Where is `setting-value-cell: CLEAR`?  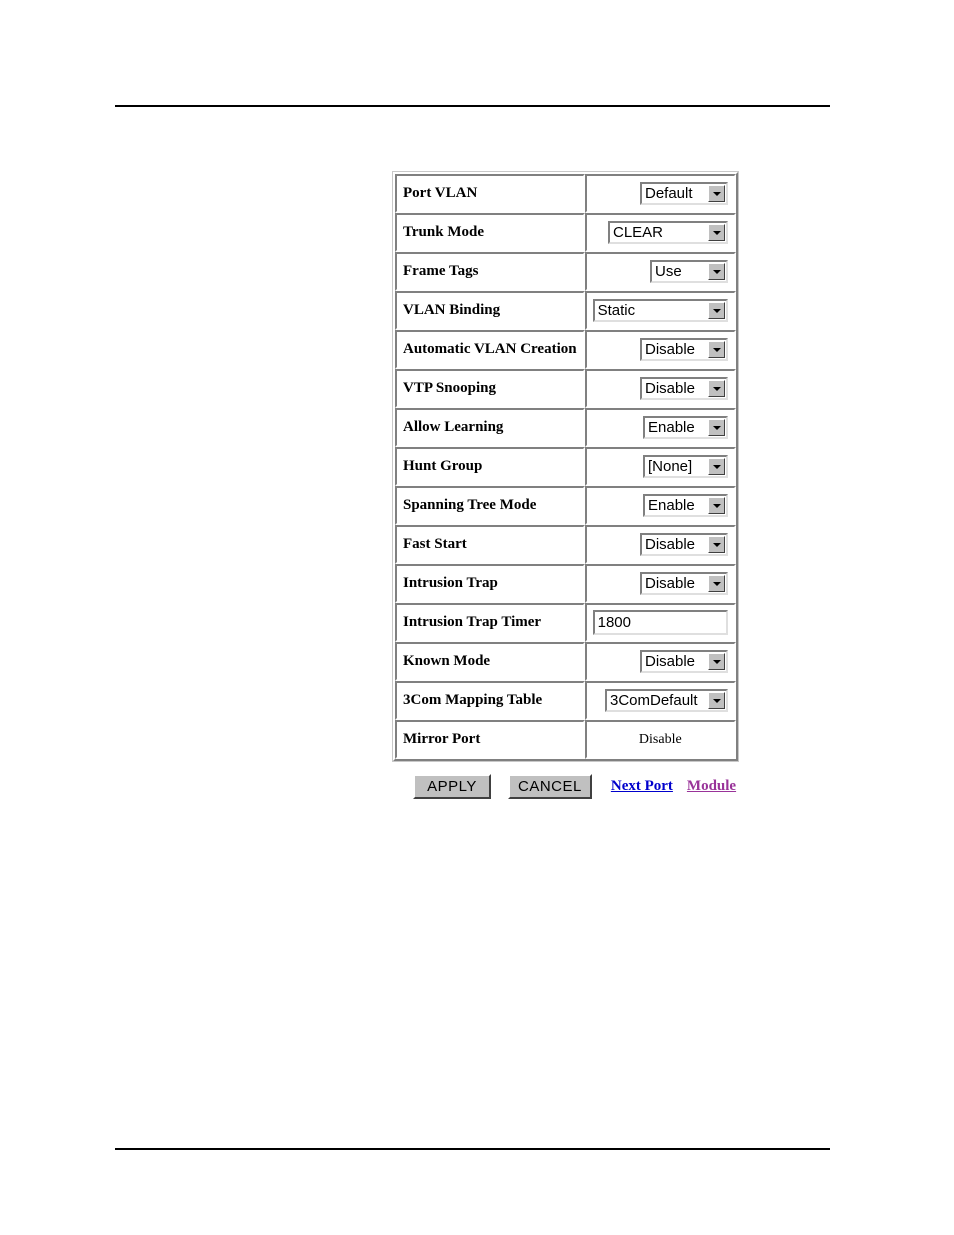 setting-value-cell: CLEAR is located at coordinates (660, 232).